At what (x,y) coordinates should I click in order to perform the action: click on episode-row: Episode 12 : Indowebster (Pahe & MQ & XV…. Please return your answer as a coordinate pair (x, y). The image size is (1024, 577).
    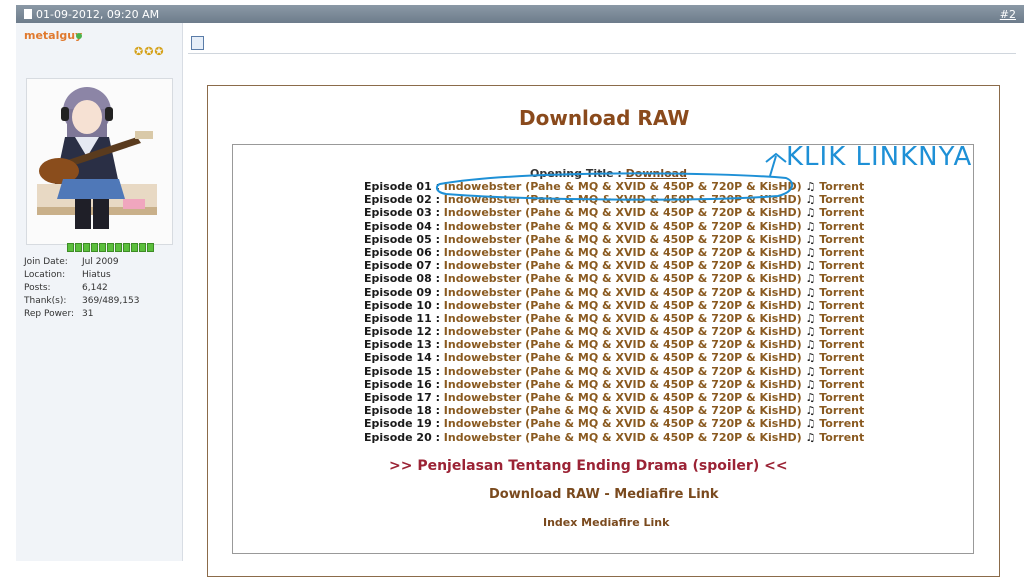
    Looking at the image, I should click on (614, 331).